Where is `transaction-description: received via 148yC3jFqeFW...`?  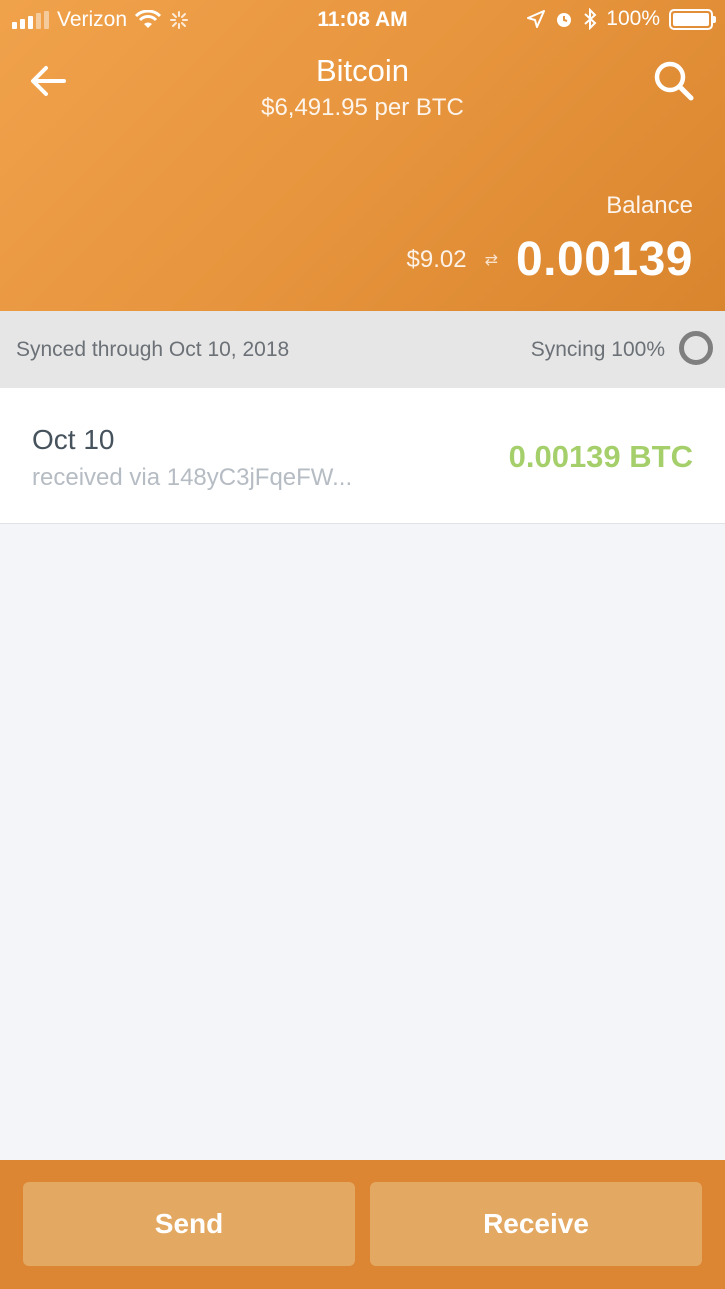
transaction-description: received via 148yC3jFqeFW... is located at coordinates (192, 477).